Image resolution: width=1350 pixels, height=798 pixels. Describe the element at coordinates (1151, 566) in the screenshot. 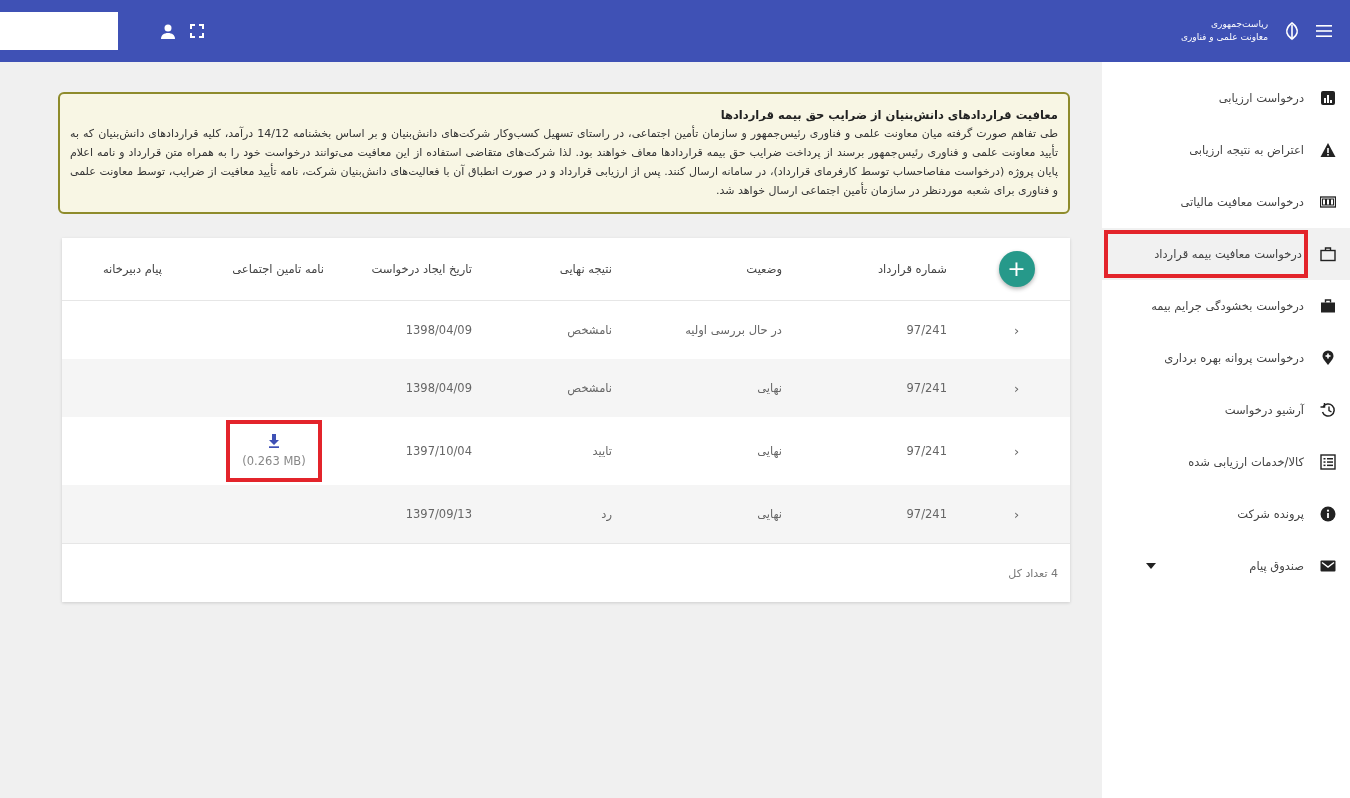

I see `caret-icon` at that location.